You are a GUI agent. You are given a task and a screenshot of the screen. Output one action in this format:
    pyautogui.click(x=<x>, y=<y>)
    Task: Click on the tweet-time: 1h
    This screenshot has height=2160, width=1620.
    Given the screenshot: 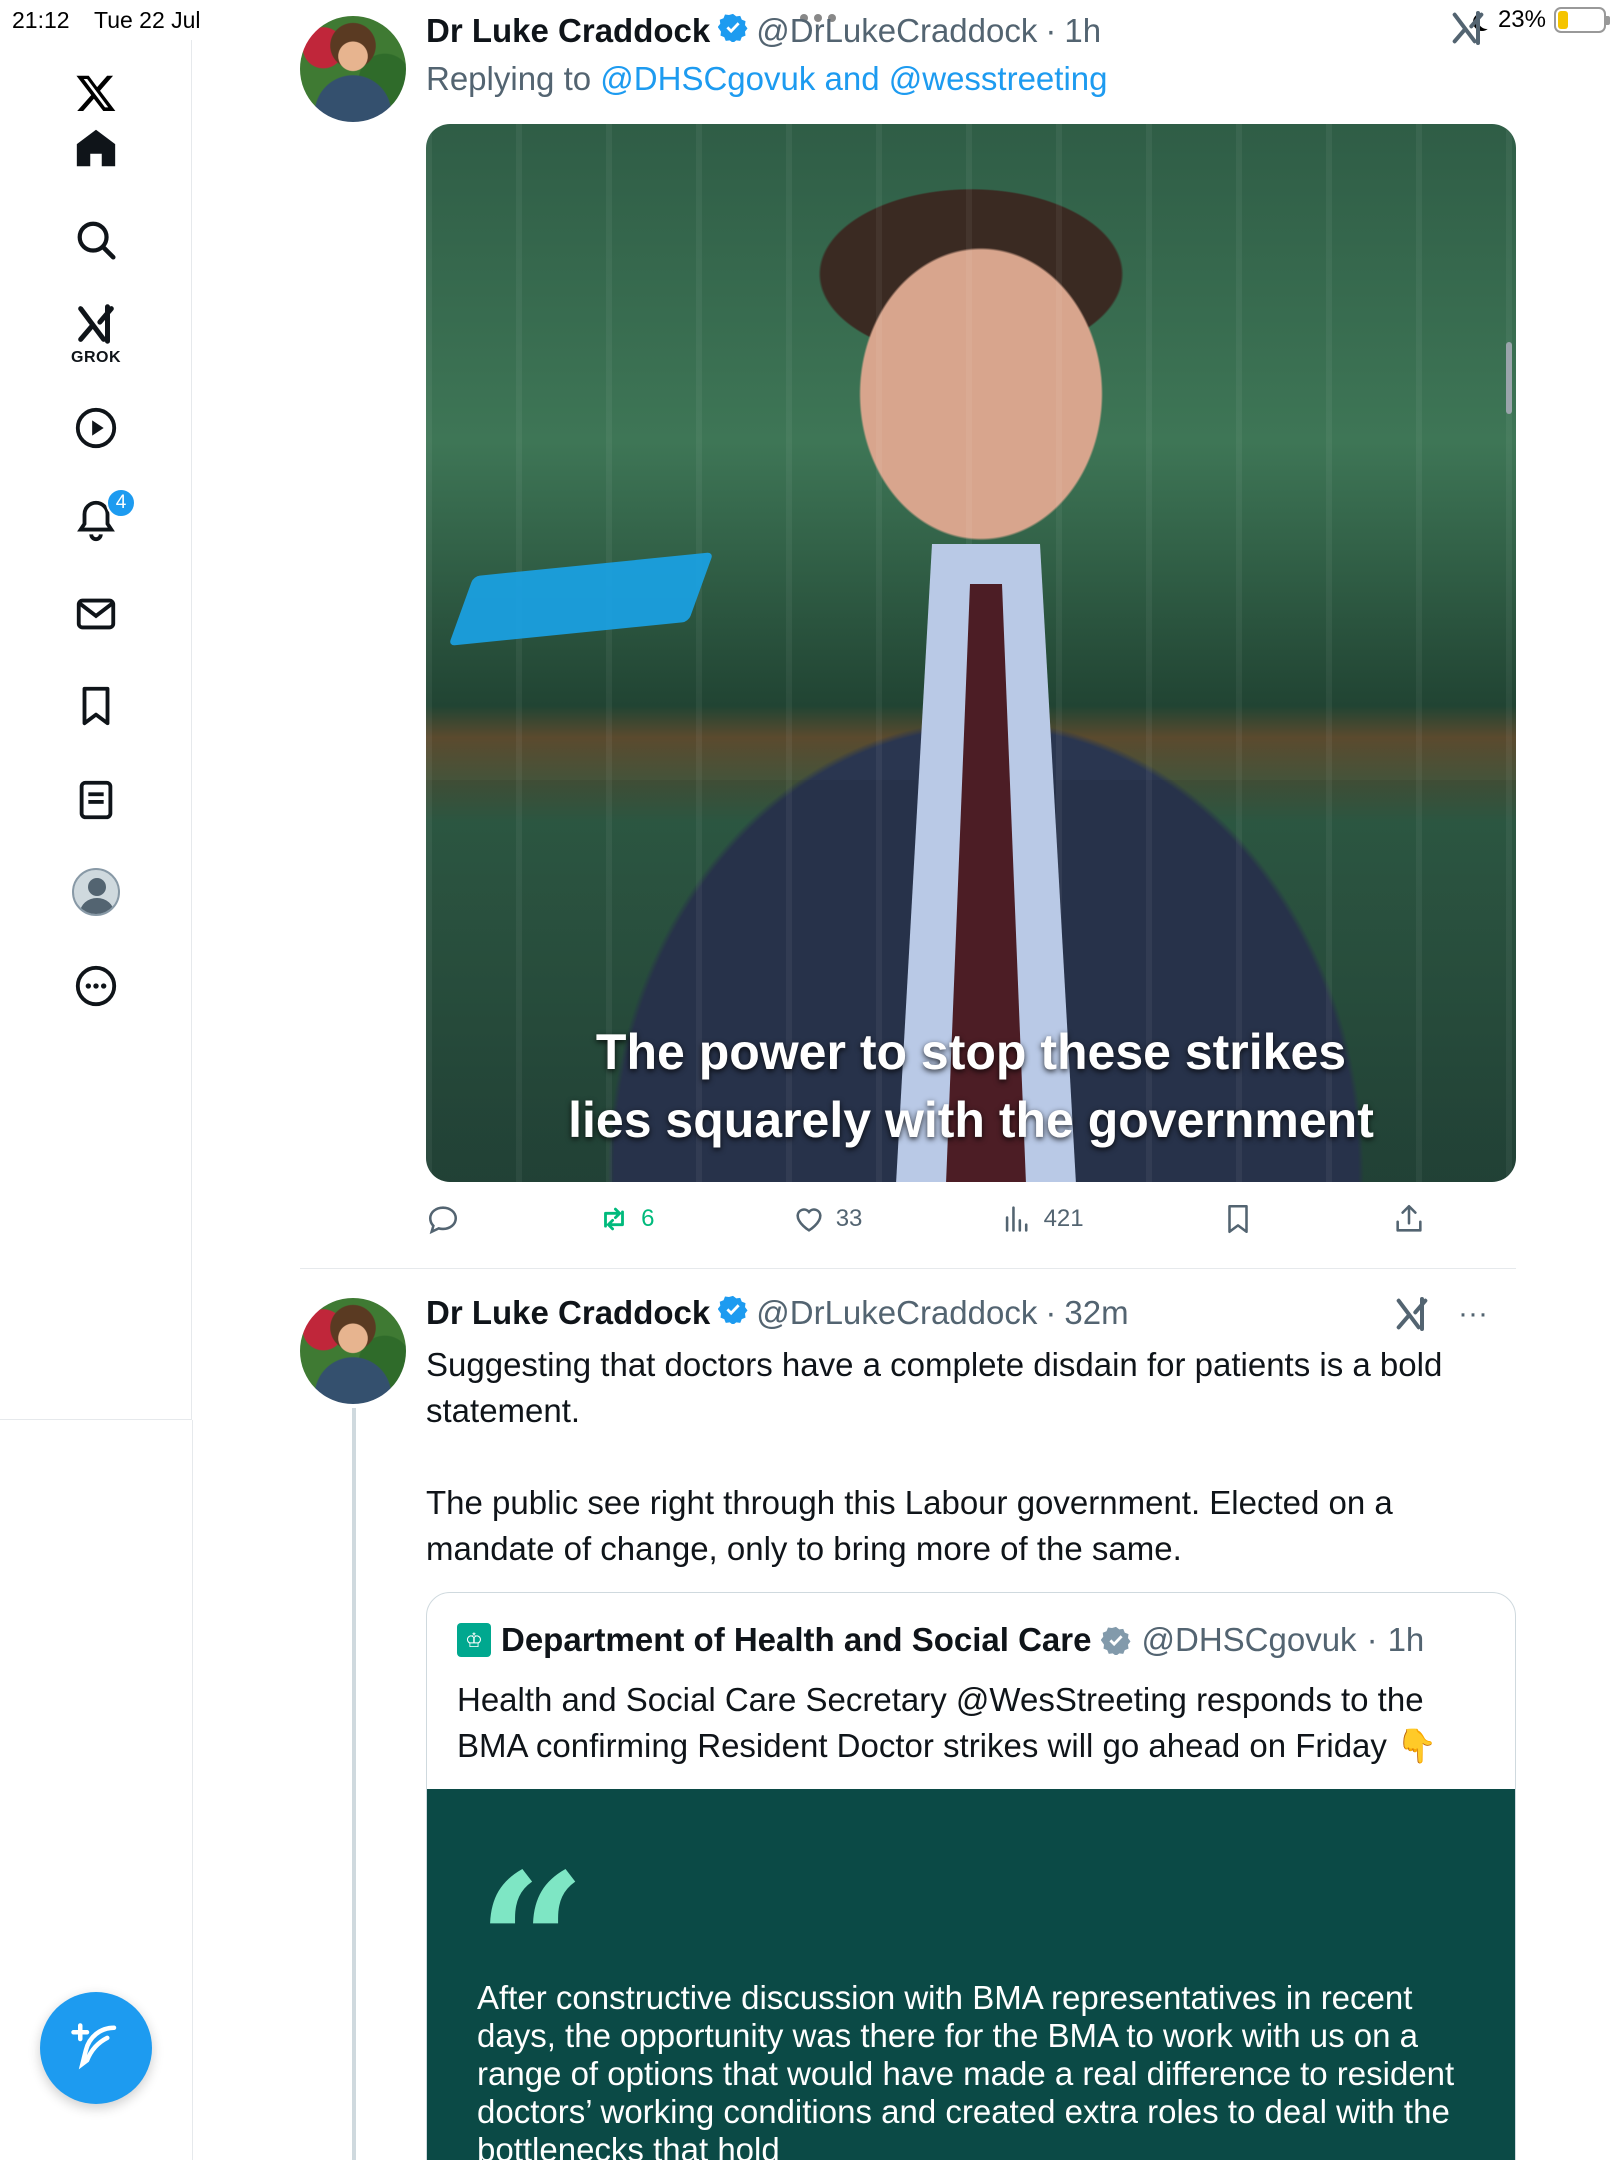 What is the action you would take?
    pyautogui.click(x=1082, y=31)
    